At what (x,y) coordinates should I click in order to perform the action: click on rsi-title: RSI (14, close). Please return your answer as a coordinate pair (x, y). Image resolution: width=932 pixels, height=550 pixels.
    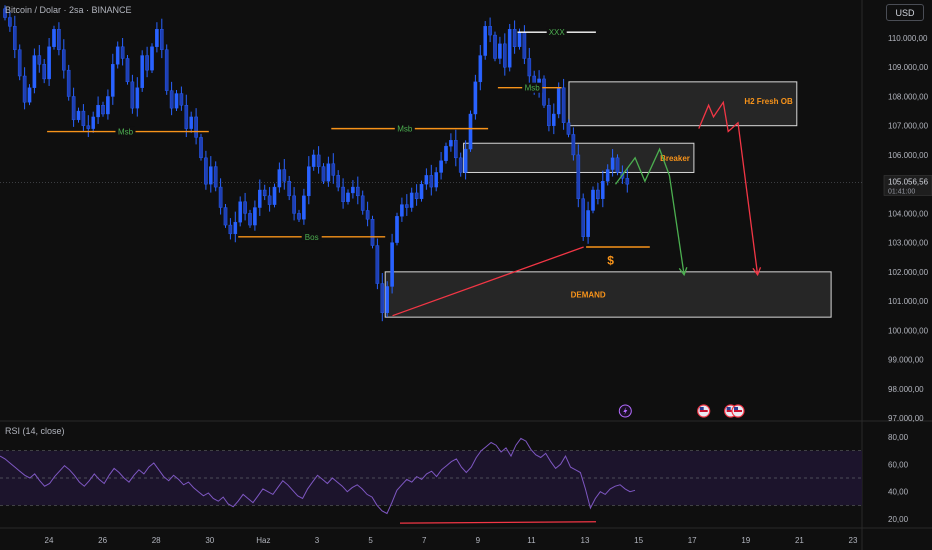
    Looking at the image, I should click on (35, 431).